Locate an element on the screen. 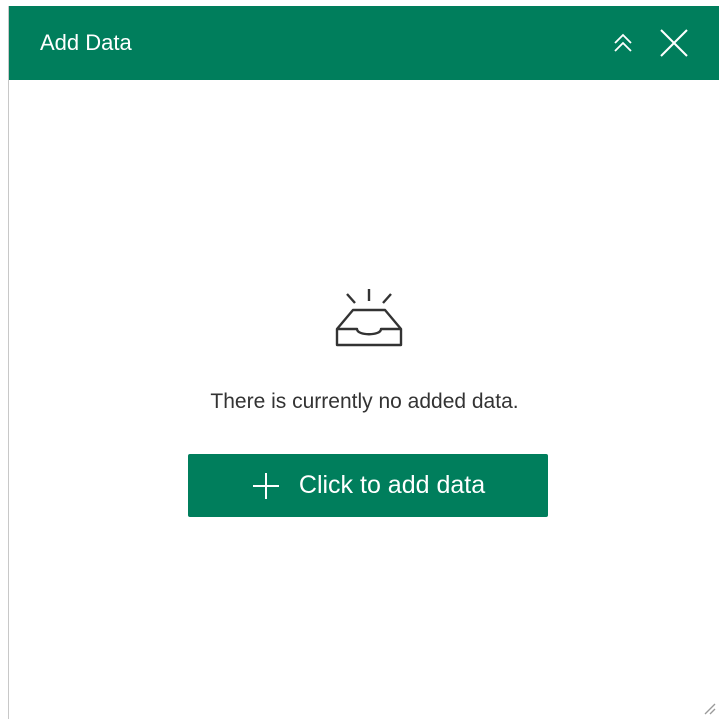 This screenshot has height=719, width=719. add-data-button: Click to add data is located at coordinates (368, 485).